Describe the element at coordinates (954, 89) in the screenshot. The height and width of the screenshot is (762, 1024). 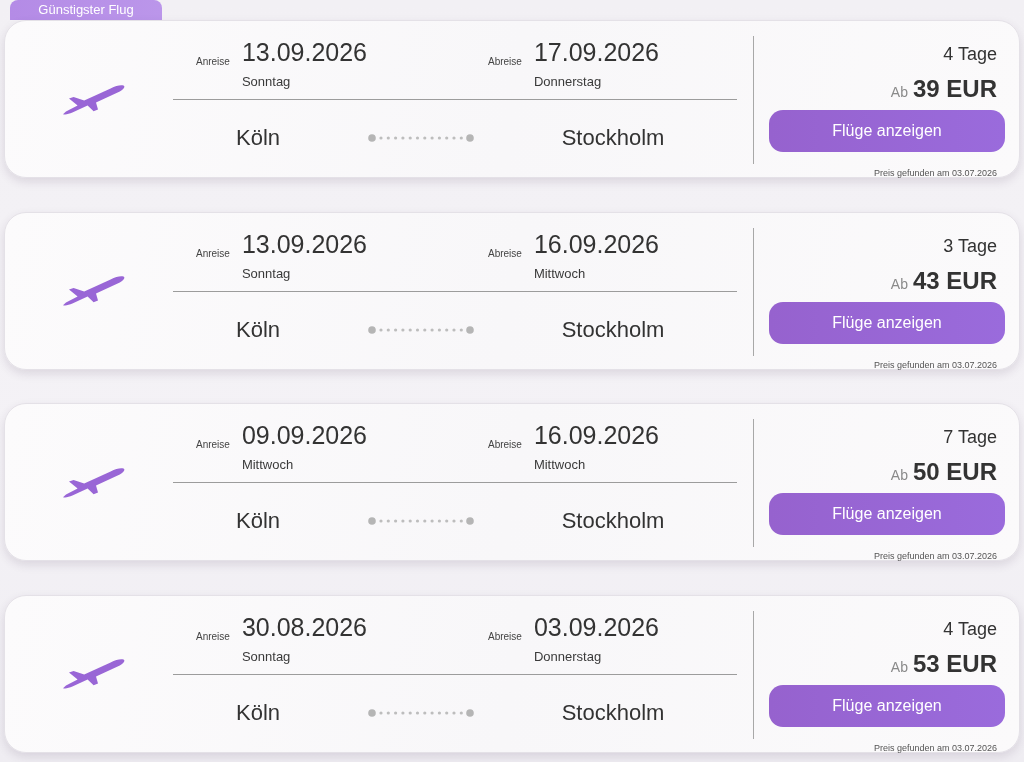
I see `price-amount: 39 EUR` at that location.